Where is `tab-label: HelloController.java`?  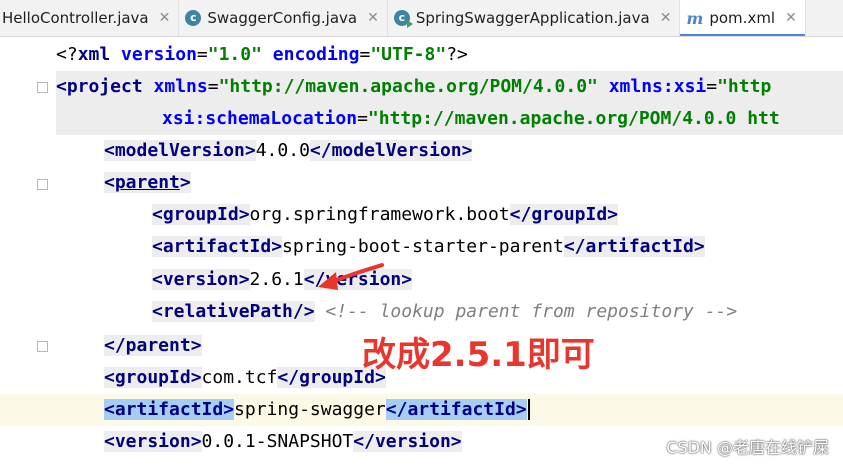 tab-label: HelloController.java is located at coordinates (75, 18).